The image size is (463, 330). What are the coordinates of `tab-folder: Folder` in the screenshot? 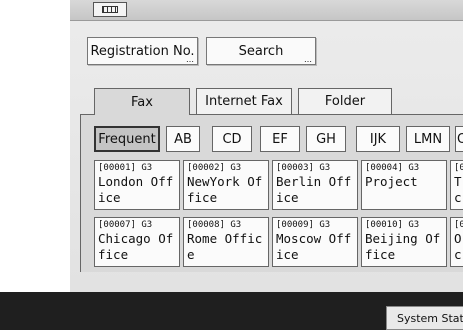 It's located at (345, 101).